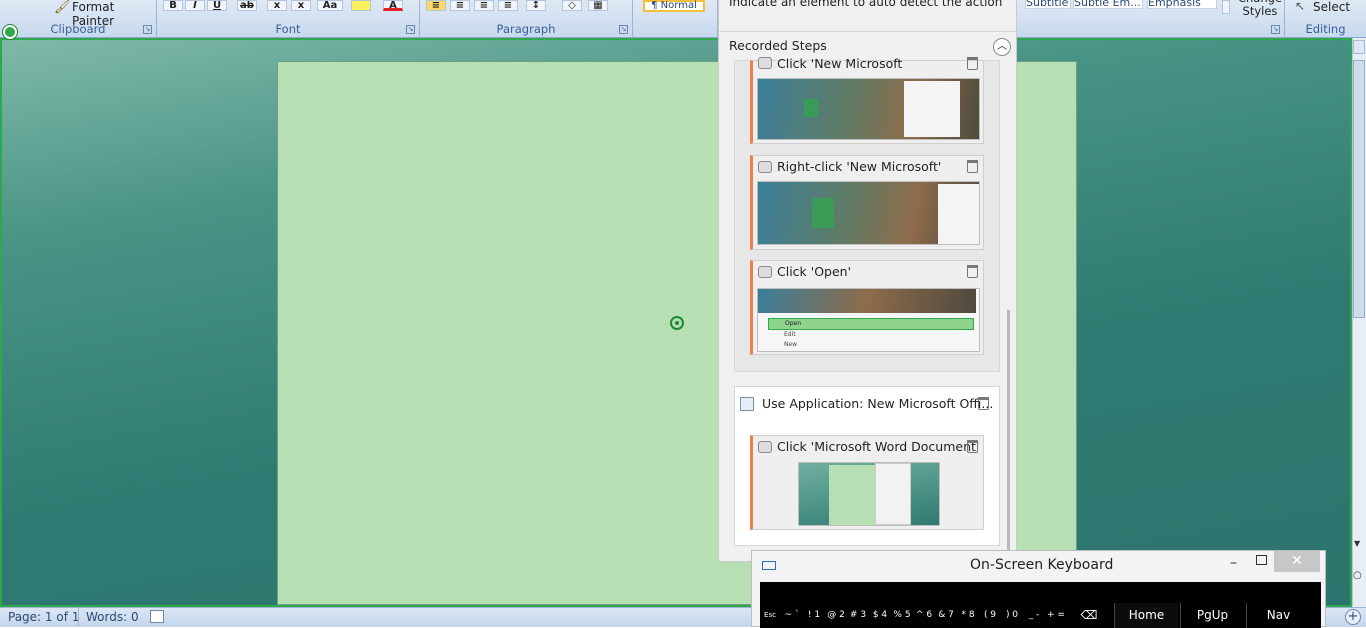 This screenshot has height=628, width=1366. What do you see at coordinates (902, 615) in the screenshot?
I see `key-5: % 5` at bounding box center [902, 615].